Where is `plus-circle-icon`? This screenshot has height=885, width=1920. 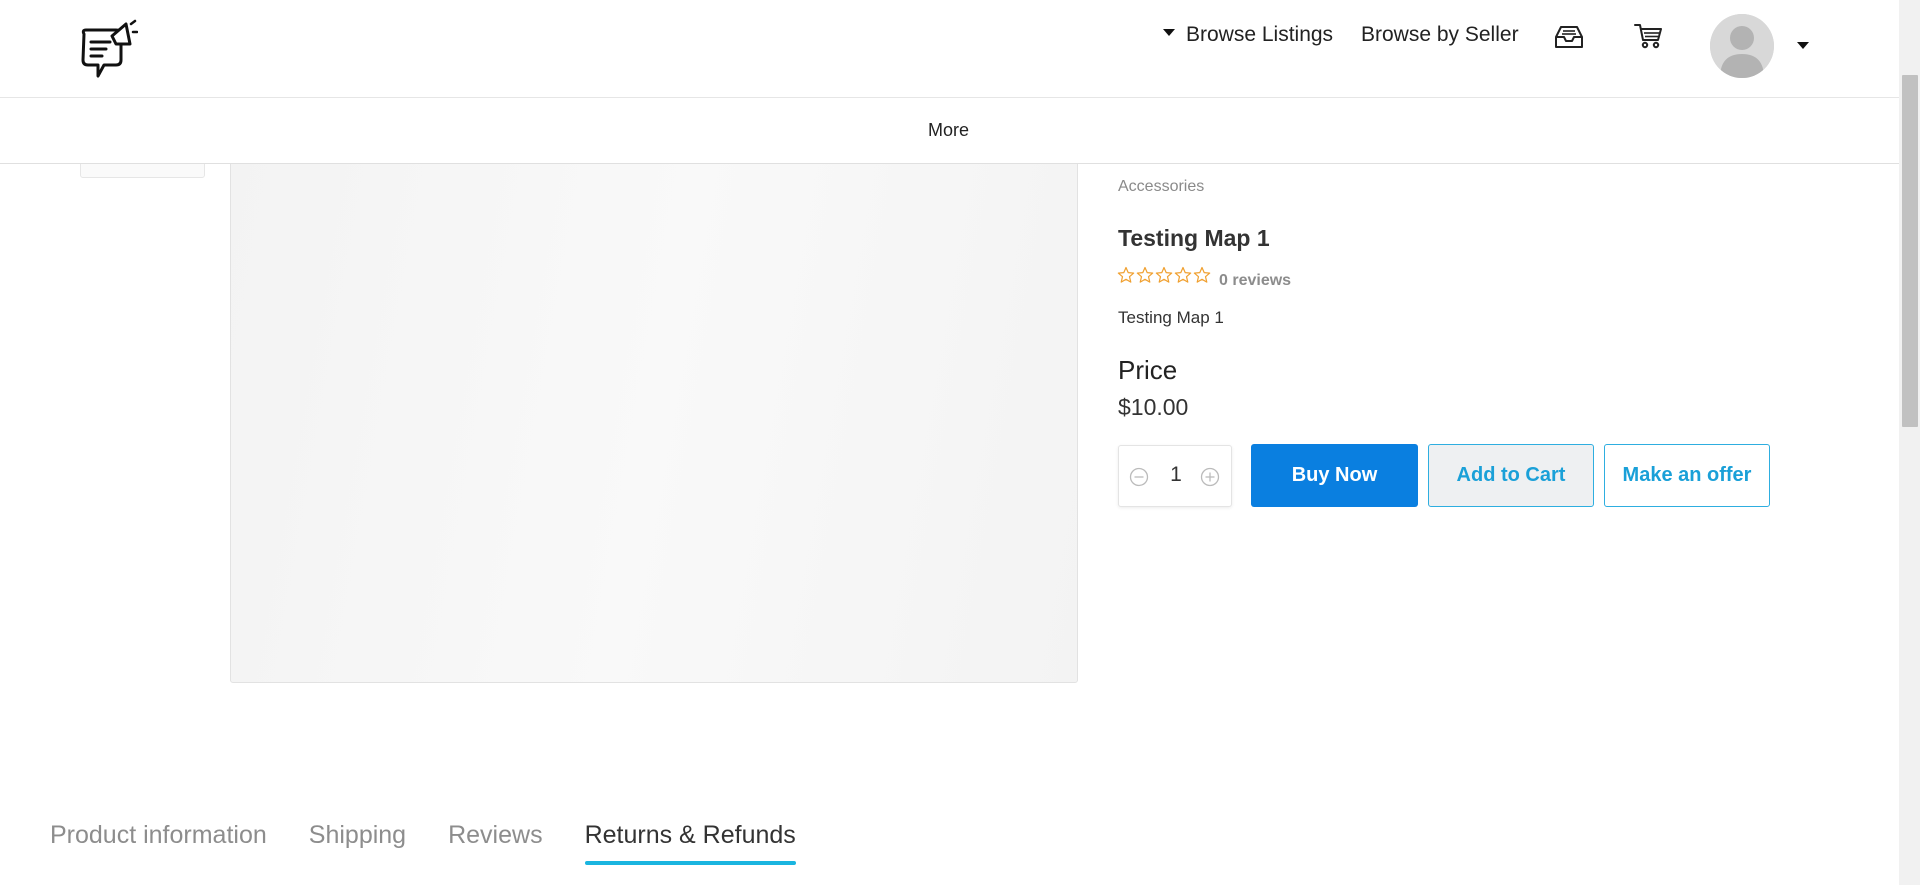
plus-circle-icon is located at coordinates (1210, 477).